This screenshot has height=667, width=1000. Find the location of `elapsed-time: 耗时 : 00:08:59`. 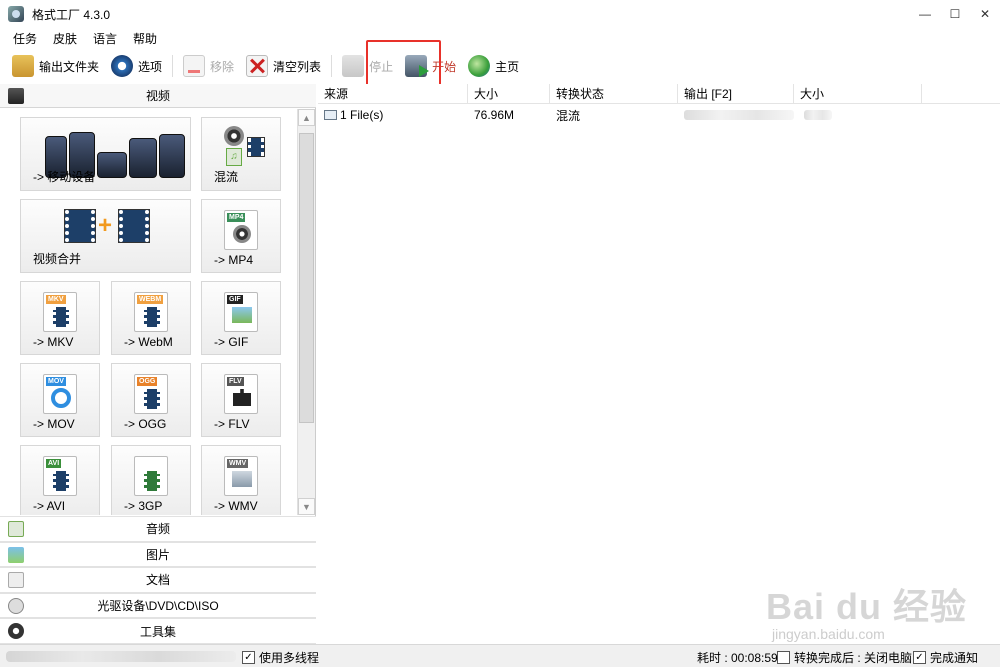

elapsed-time: 耗时 : 00:08:59 is located at coordinates (737, 657).